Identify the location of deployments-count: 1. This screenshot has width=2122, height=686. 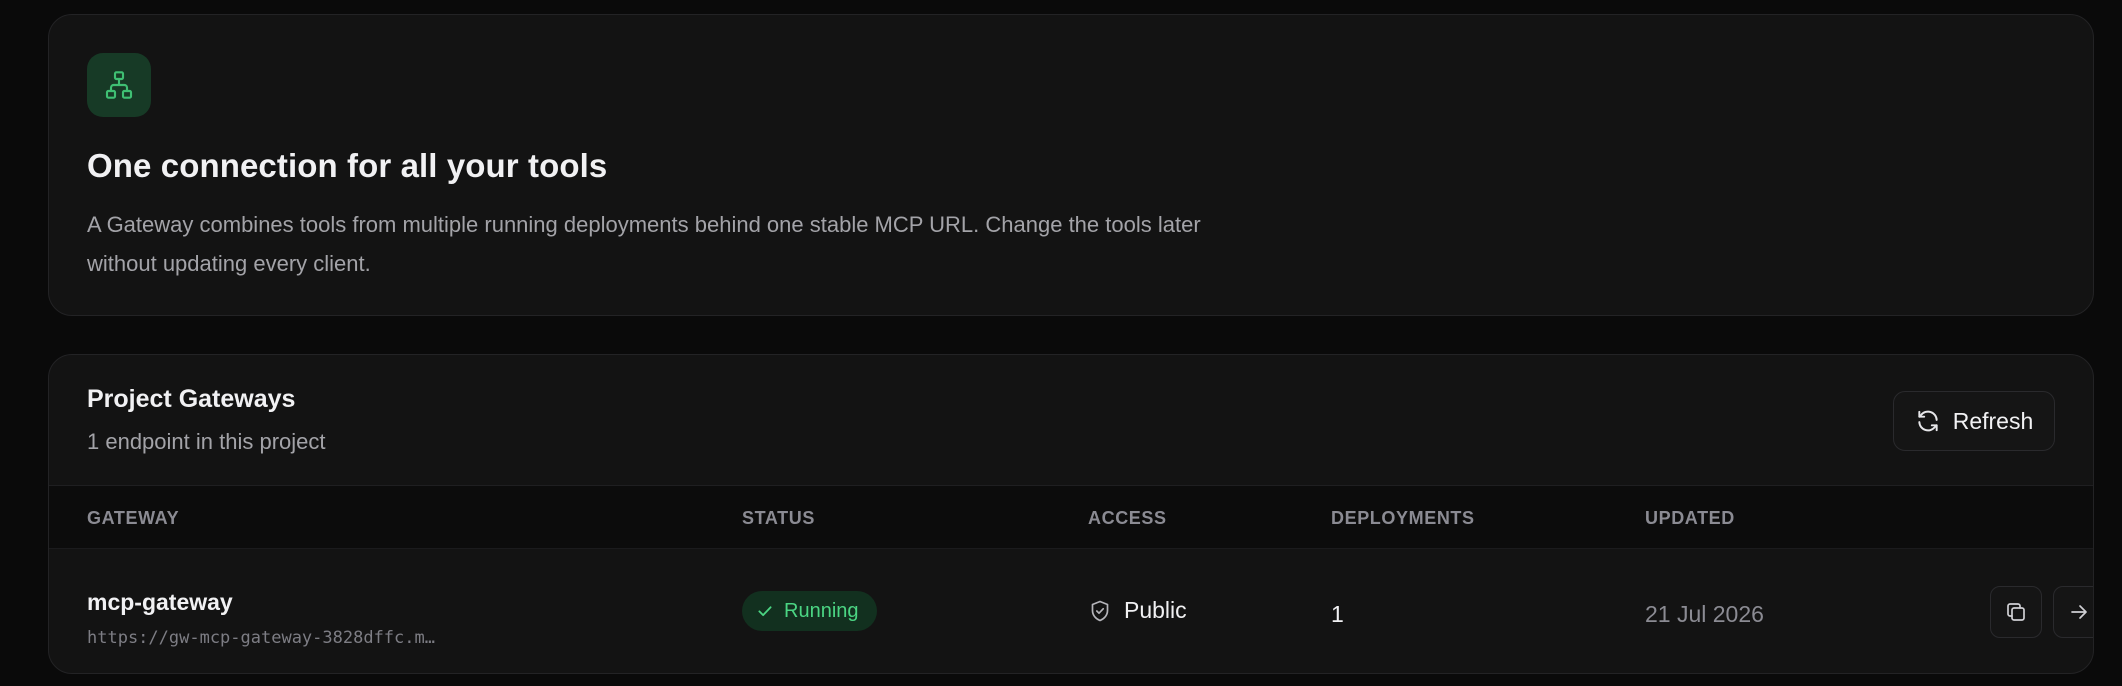
(1337, 614).